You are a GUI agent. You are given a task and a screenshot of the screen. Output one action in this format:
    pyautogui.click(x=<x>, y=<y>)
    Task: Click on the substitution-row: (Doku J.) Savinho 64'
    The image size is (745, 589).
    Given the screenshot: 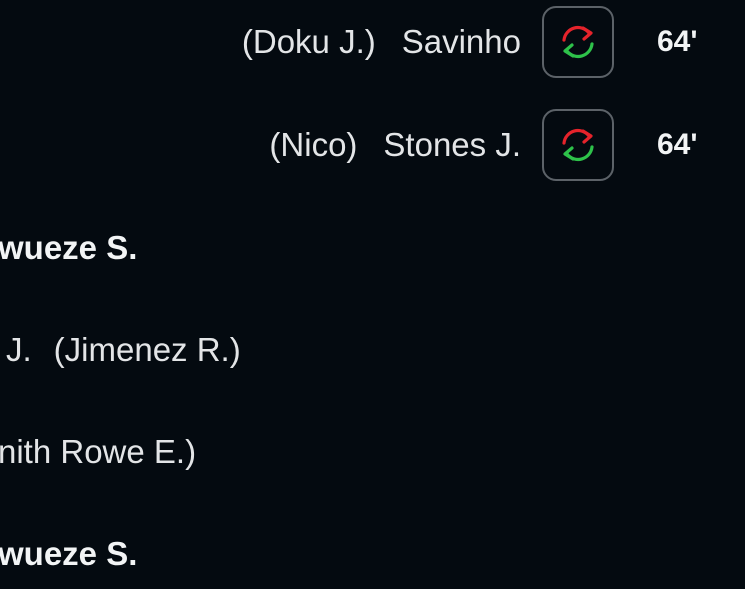 What is the action you would take?
    pyautogui.click(x=372, y=42)
    